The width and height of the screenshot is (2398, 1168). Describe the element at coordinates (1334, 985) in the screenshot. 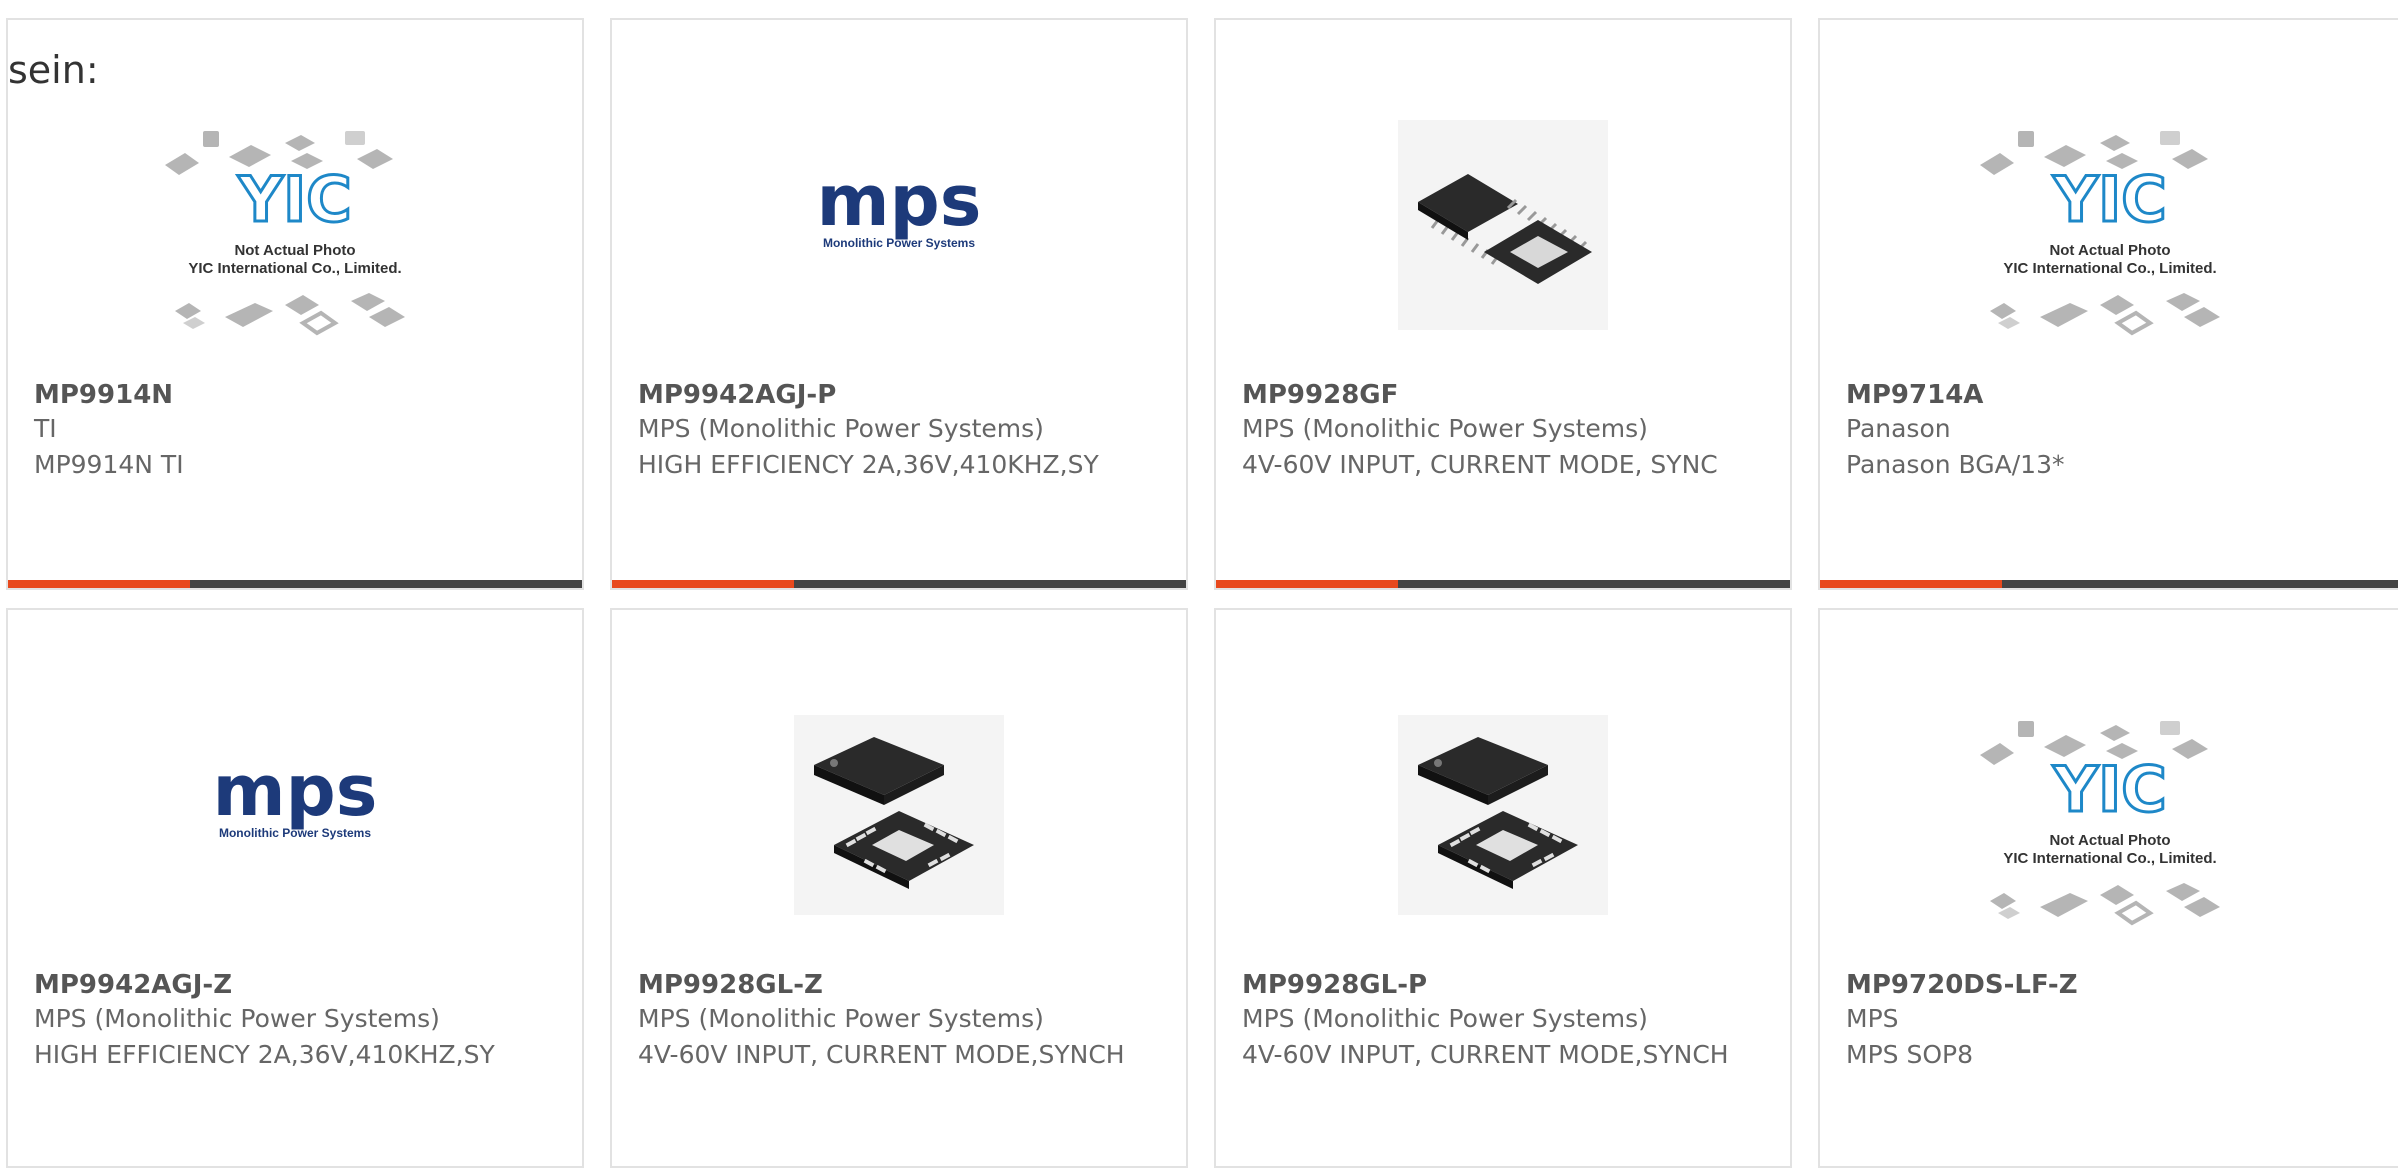

I see `product-part-number: MP9928GL-P` at that location.